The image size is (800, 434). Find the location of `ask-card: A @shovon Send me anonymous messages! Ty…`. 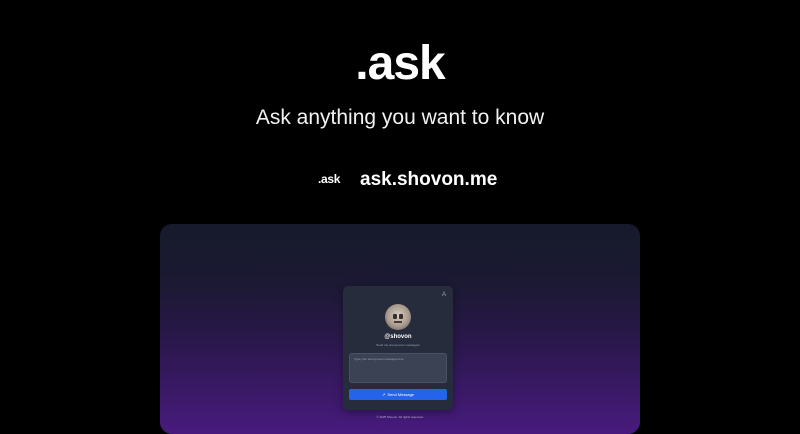

ask-card: A @shovon Send me anonymous messages! Ty… is located at coordinates (398, 348).